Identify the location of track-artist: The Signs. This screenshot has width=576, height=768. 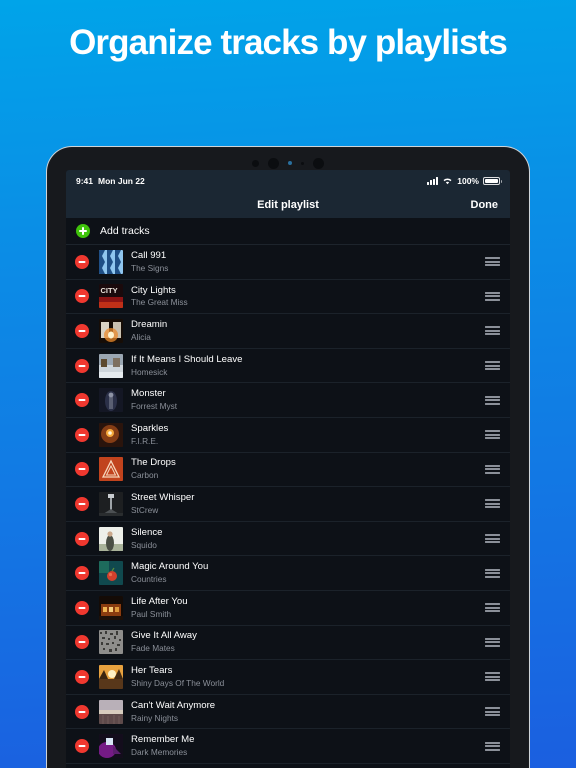
(150, 267).